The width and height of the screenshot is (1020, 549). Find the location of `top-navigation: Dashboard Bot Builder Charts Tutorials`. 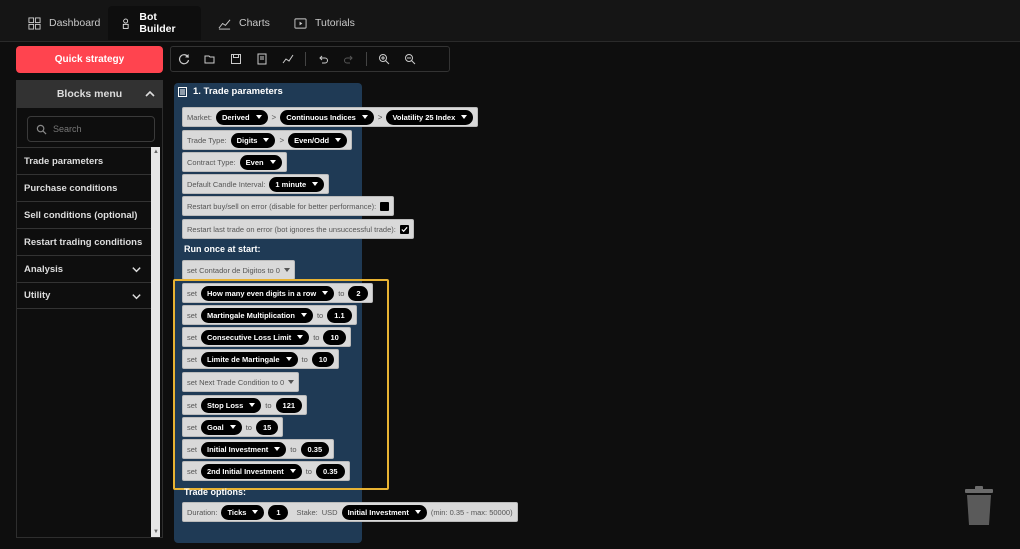

top-navigation: Dashboard Bot Builder Charts Tutorials is located at coordinates (510, 21).